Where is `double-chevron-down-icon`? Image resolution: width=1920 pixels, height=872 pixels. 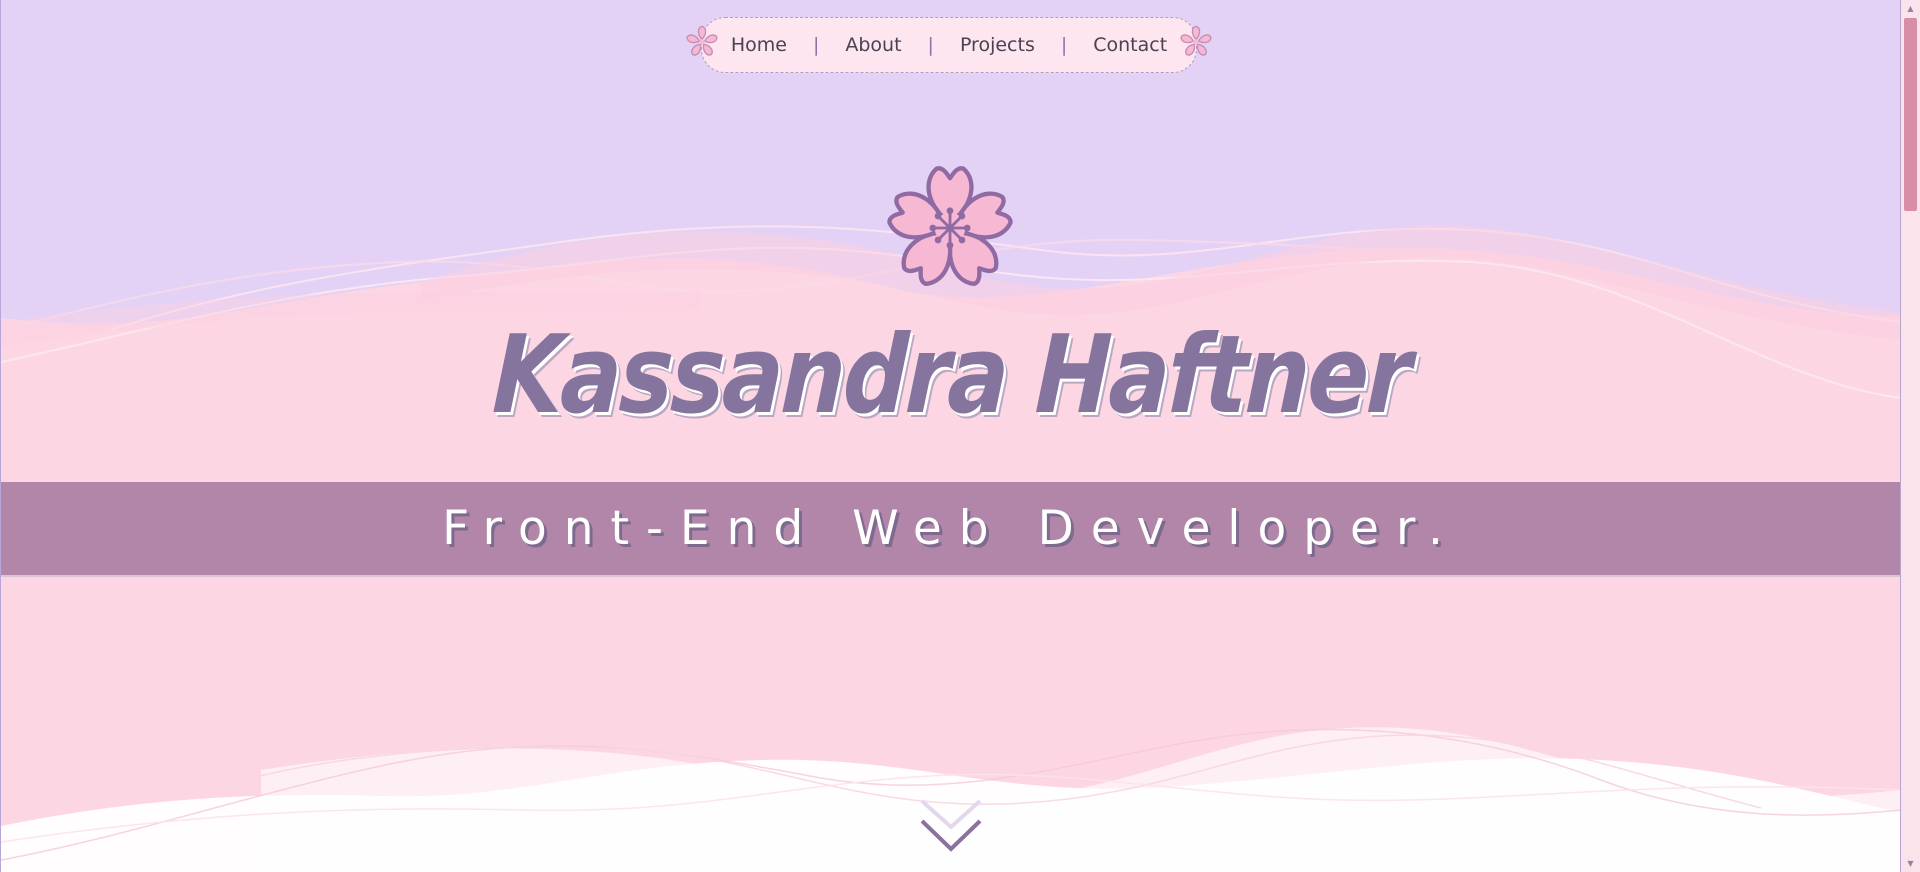 double-chevron-down-icon is located at coordinates (951, 828).